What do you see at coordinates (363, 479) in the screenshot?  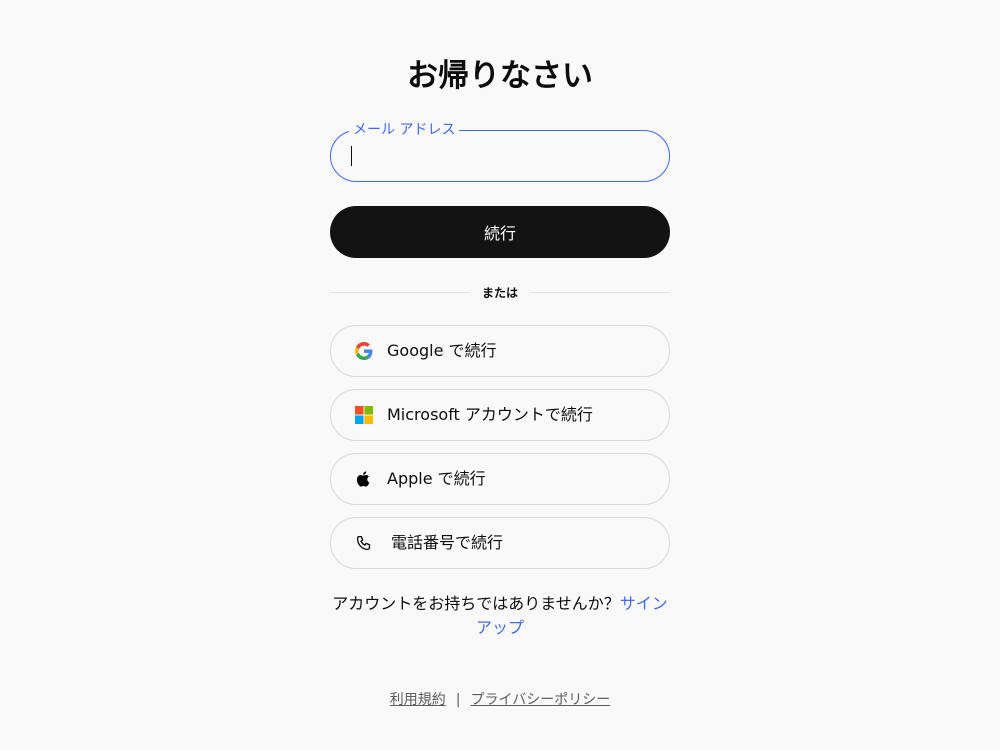 I see `apple-icon` at bounding box center [363, 479].